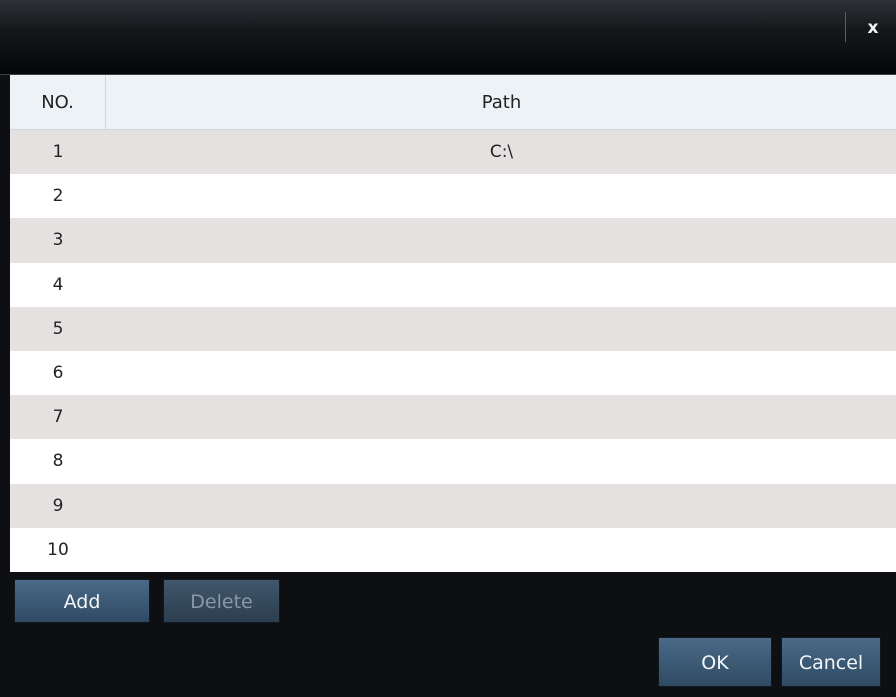 The image size is (896, 697). Describe the element at coordinates (501, 152) in the screenshot. I see `cell-path: C:\` at that location.